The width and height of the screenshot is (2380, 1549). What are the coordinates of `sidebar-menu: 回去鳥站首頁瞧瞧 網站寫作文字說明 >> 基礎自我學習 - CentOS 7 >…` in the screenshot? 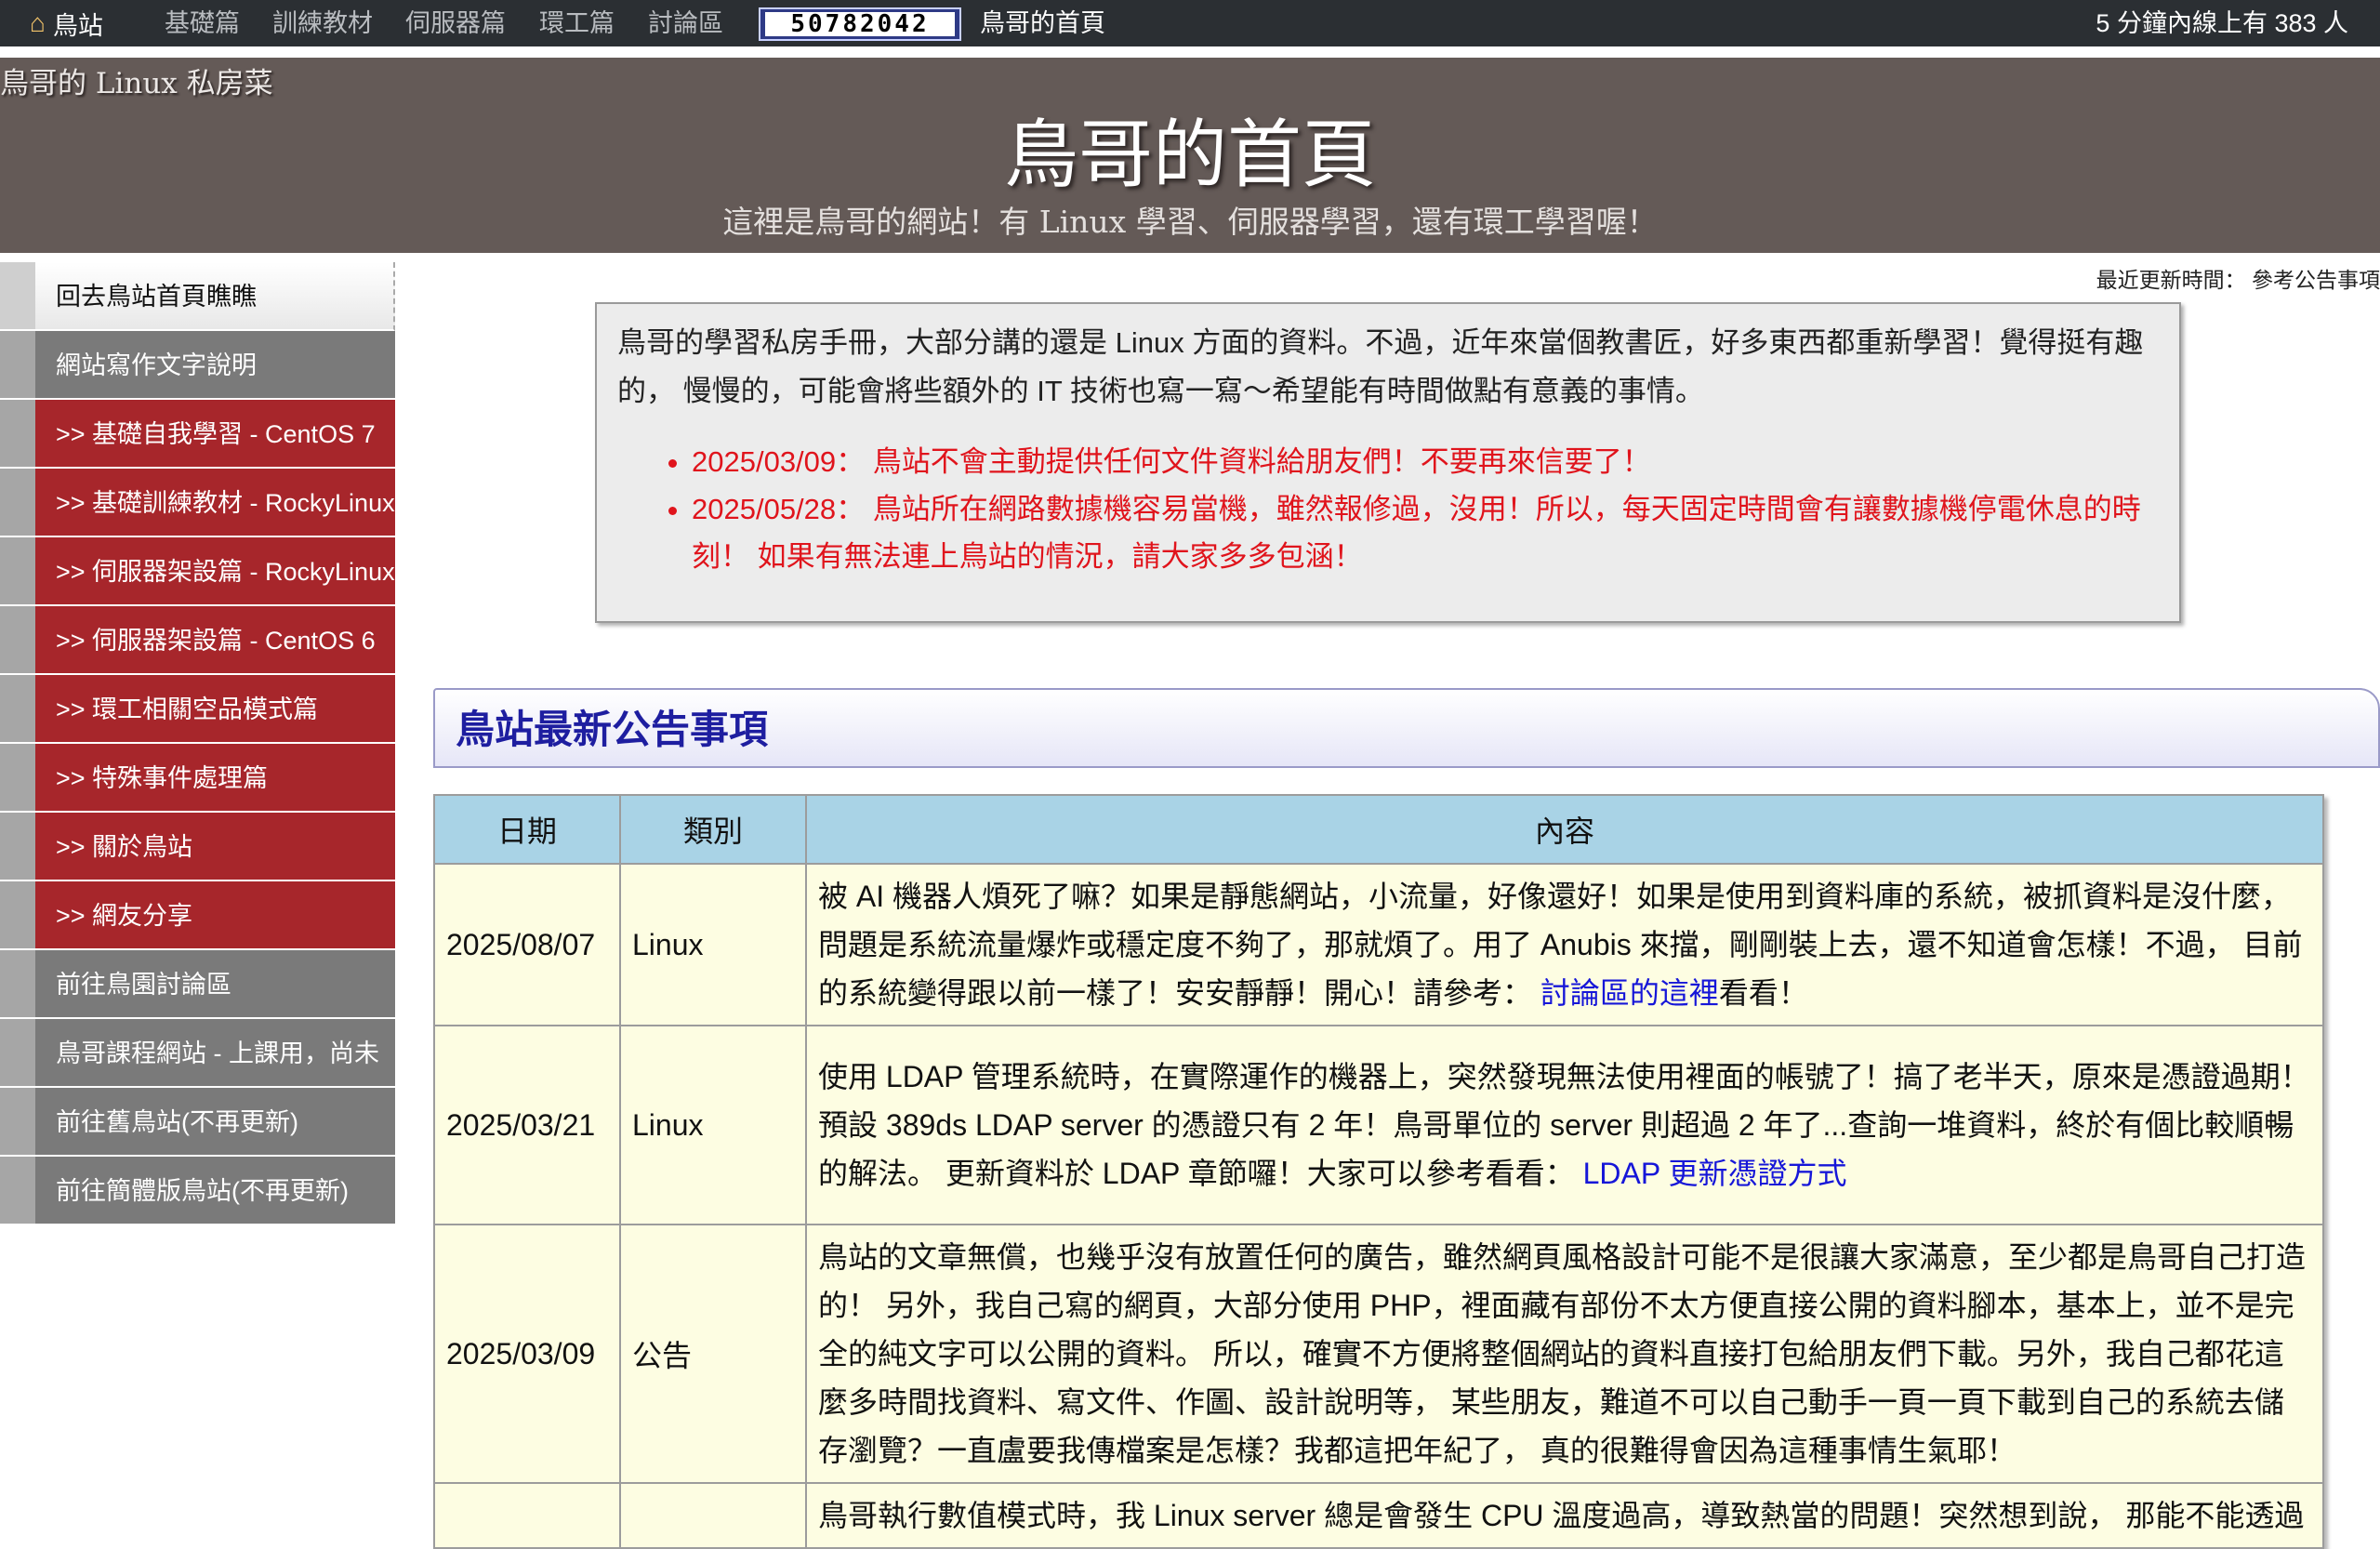 It's located at (197, 743).